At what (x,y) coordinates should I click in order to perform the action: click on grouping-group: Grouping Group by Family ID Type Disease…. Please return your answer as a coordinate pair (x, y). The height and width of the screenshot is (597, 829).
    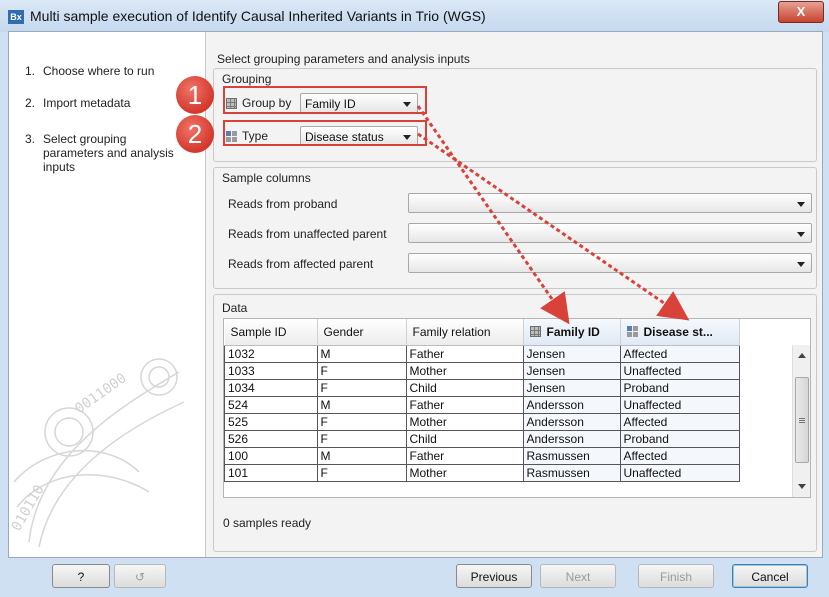
    Looking at the image, I should click on (515, 115).